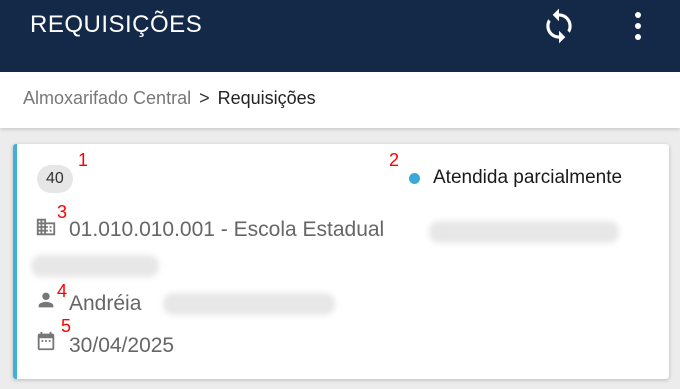 This screenshot has width=680, height=389. What do you see at coordinates (414, 178) in the screenshot?
I see `status-dot-icon` at bounding box center [414, 178].